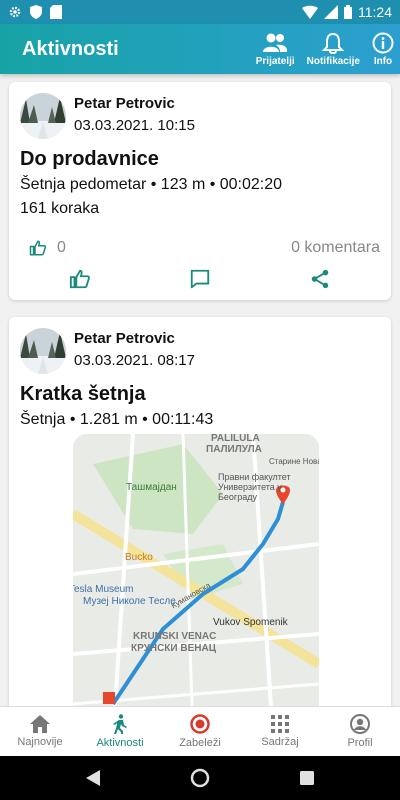 Image resolution: width=400 pixels, height=800 pixels. What do you see at coordinates (134, 360) in the screenshot?
I see `post-time: 03.03.2021. 08:17` at bounding box center [134, 360].